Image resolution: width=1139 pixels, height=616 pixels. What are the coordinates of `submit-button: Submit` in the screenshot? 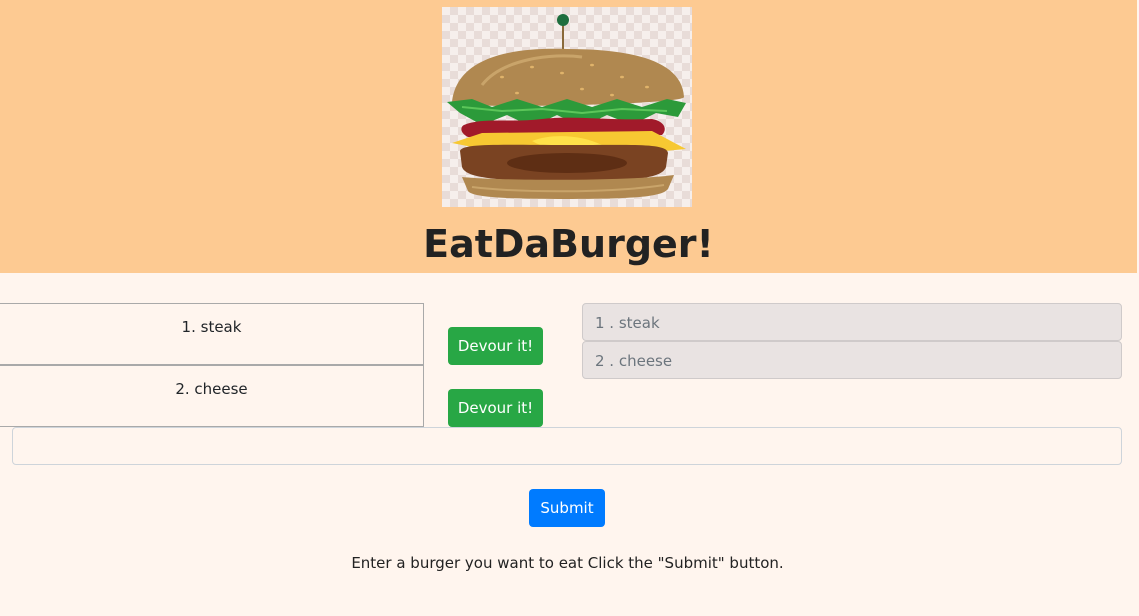 It's located at (567, 508).